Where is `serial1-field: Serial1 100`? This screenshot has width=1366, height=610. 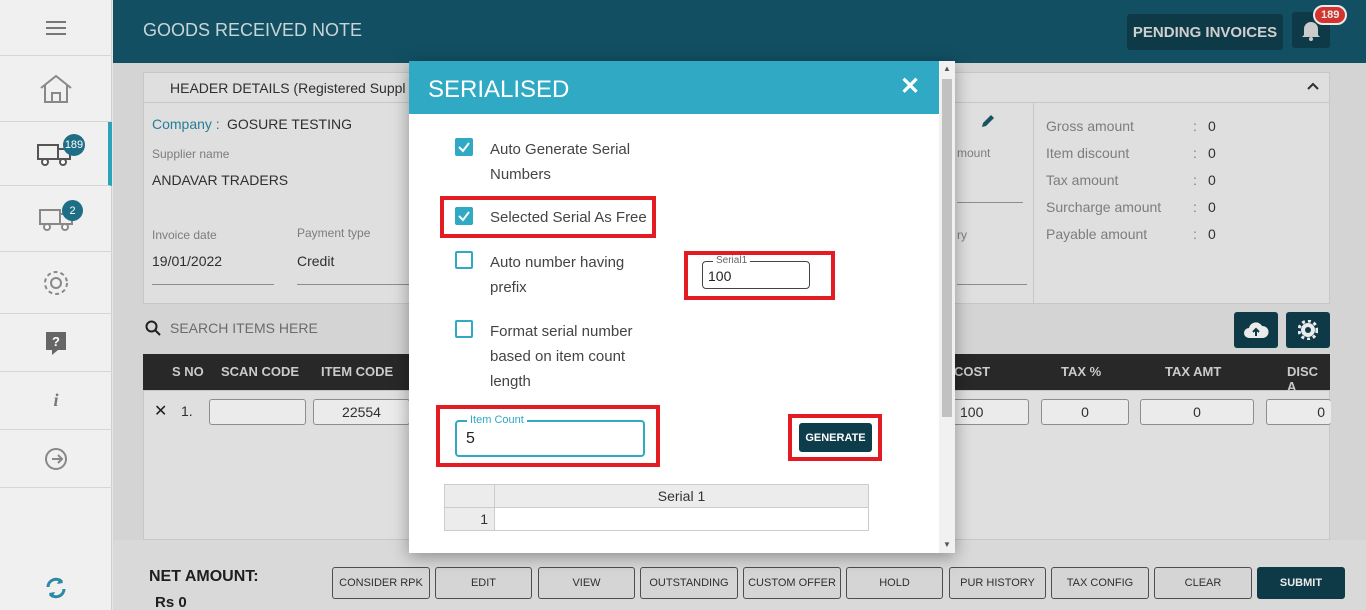
serial1-field: Serial1 100 is located at coordinates (756, 272).